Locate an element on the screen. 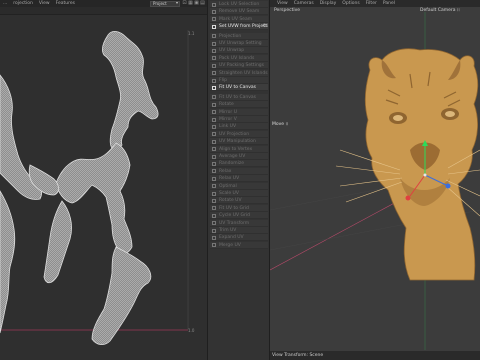  tool-item-label: UV Manipulation is located at coordinates (237, 142).